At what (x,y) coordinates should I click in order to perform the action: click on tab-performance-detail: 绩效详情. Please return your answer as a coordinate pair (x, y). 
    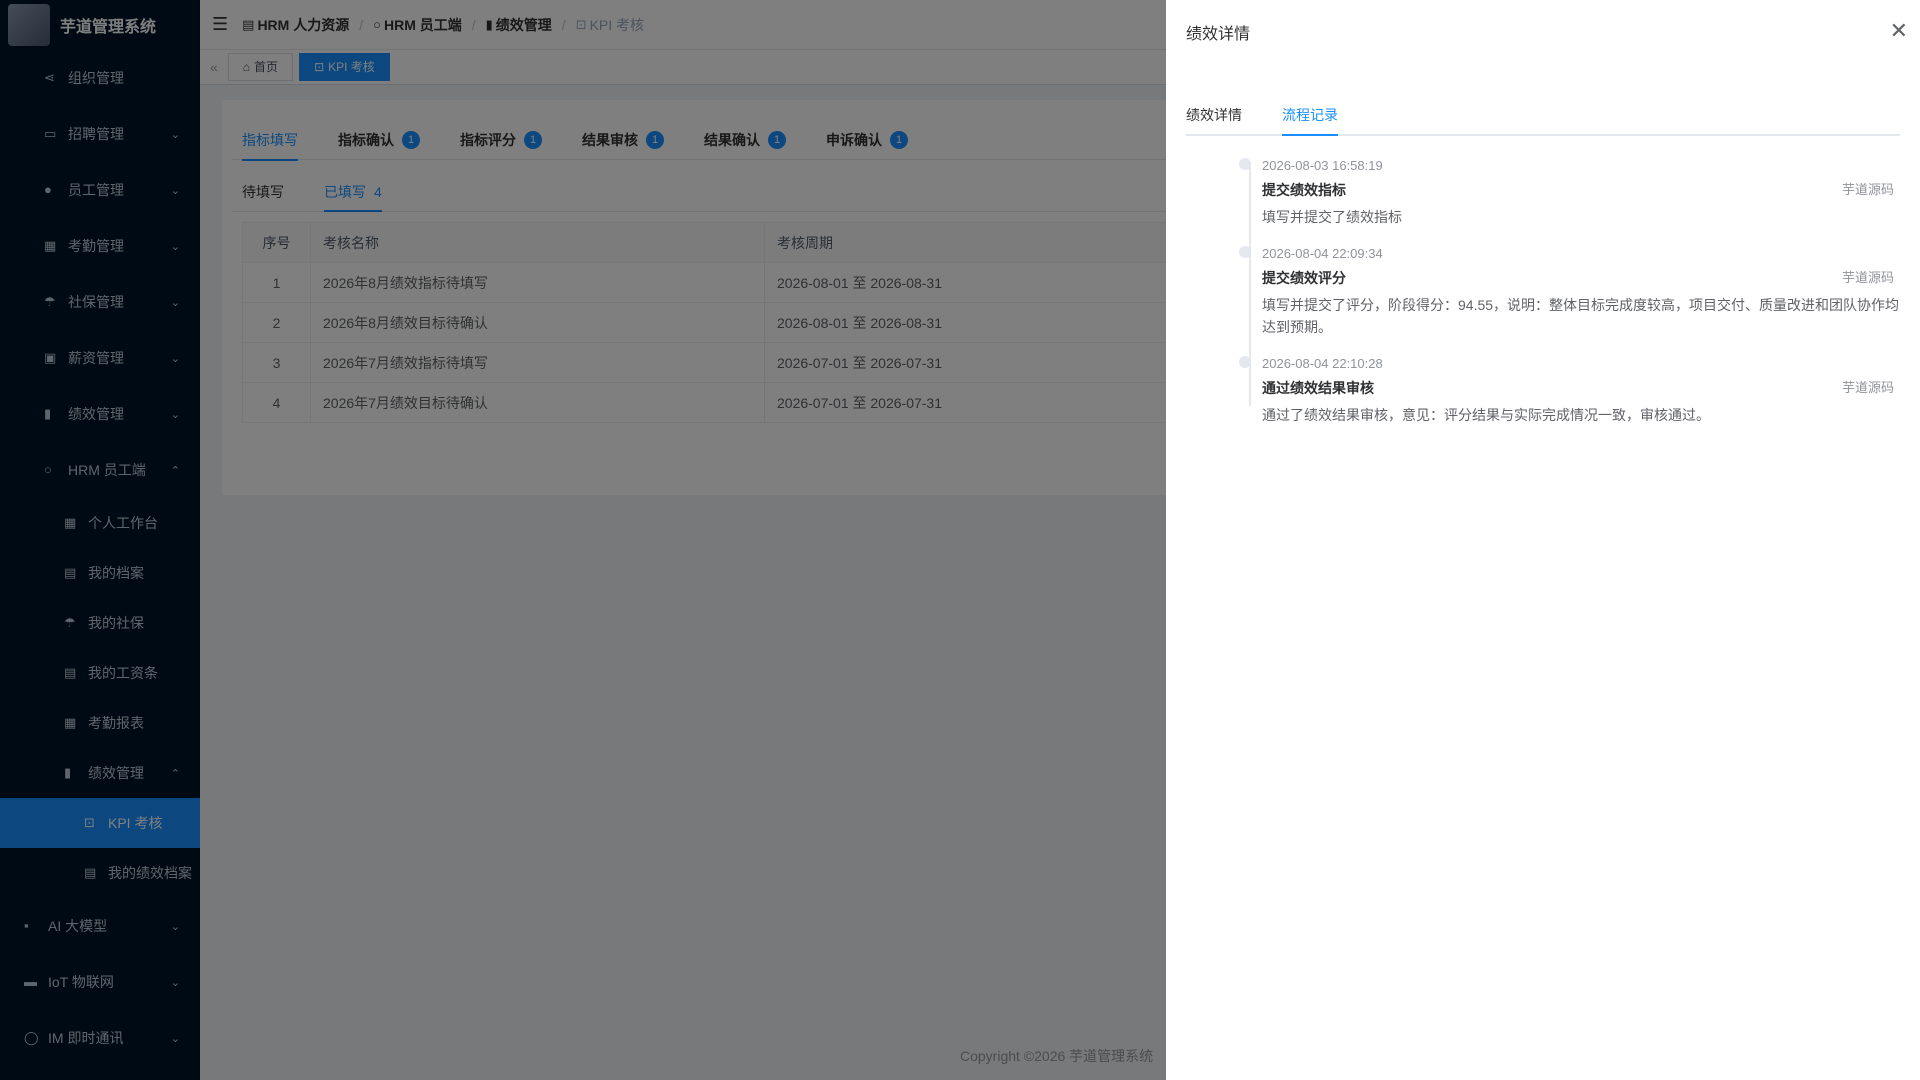
    Looking at the image, I should click on (1214, 115).